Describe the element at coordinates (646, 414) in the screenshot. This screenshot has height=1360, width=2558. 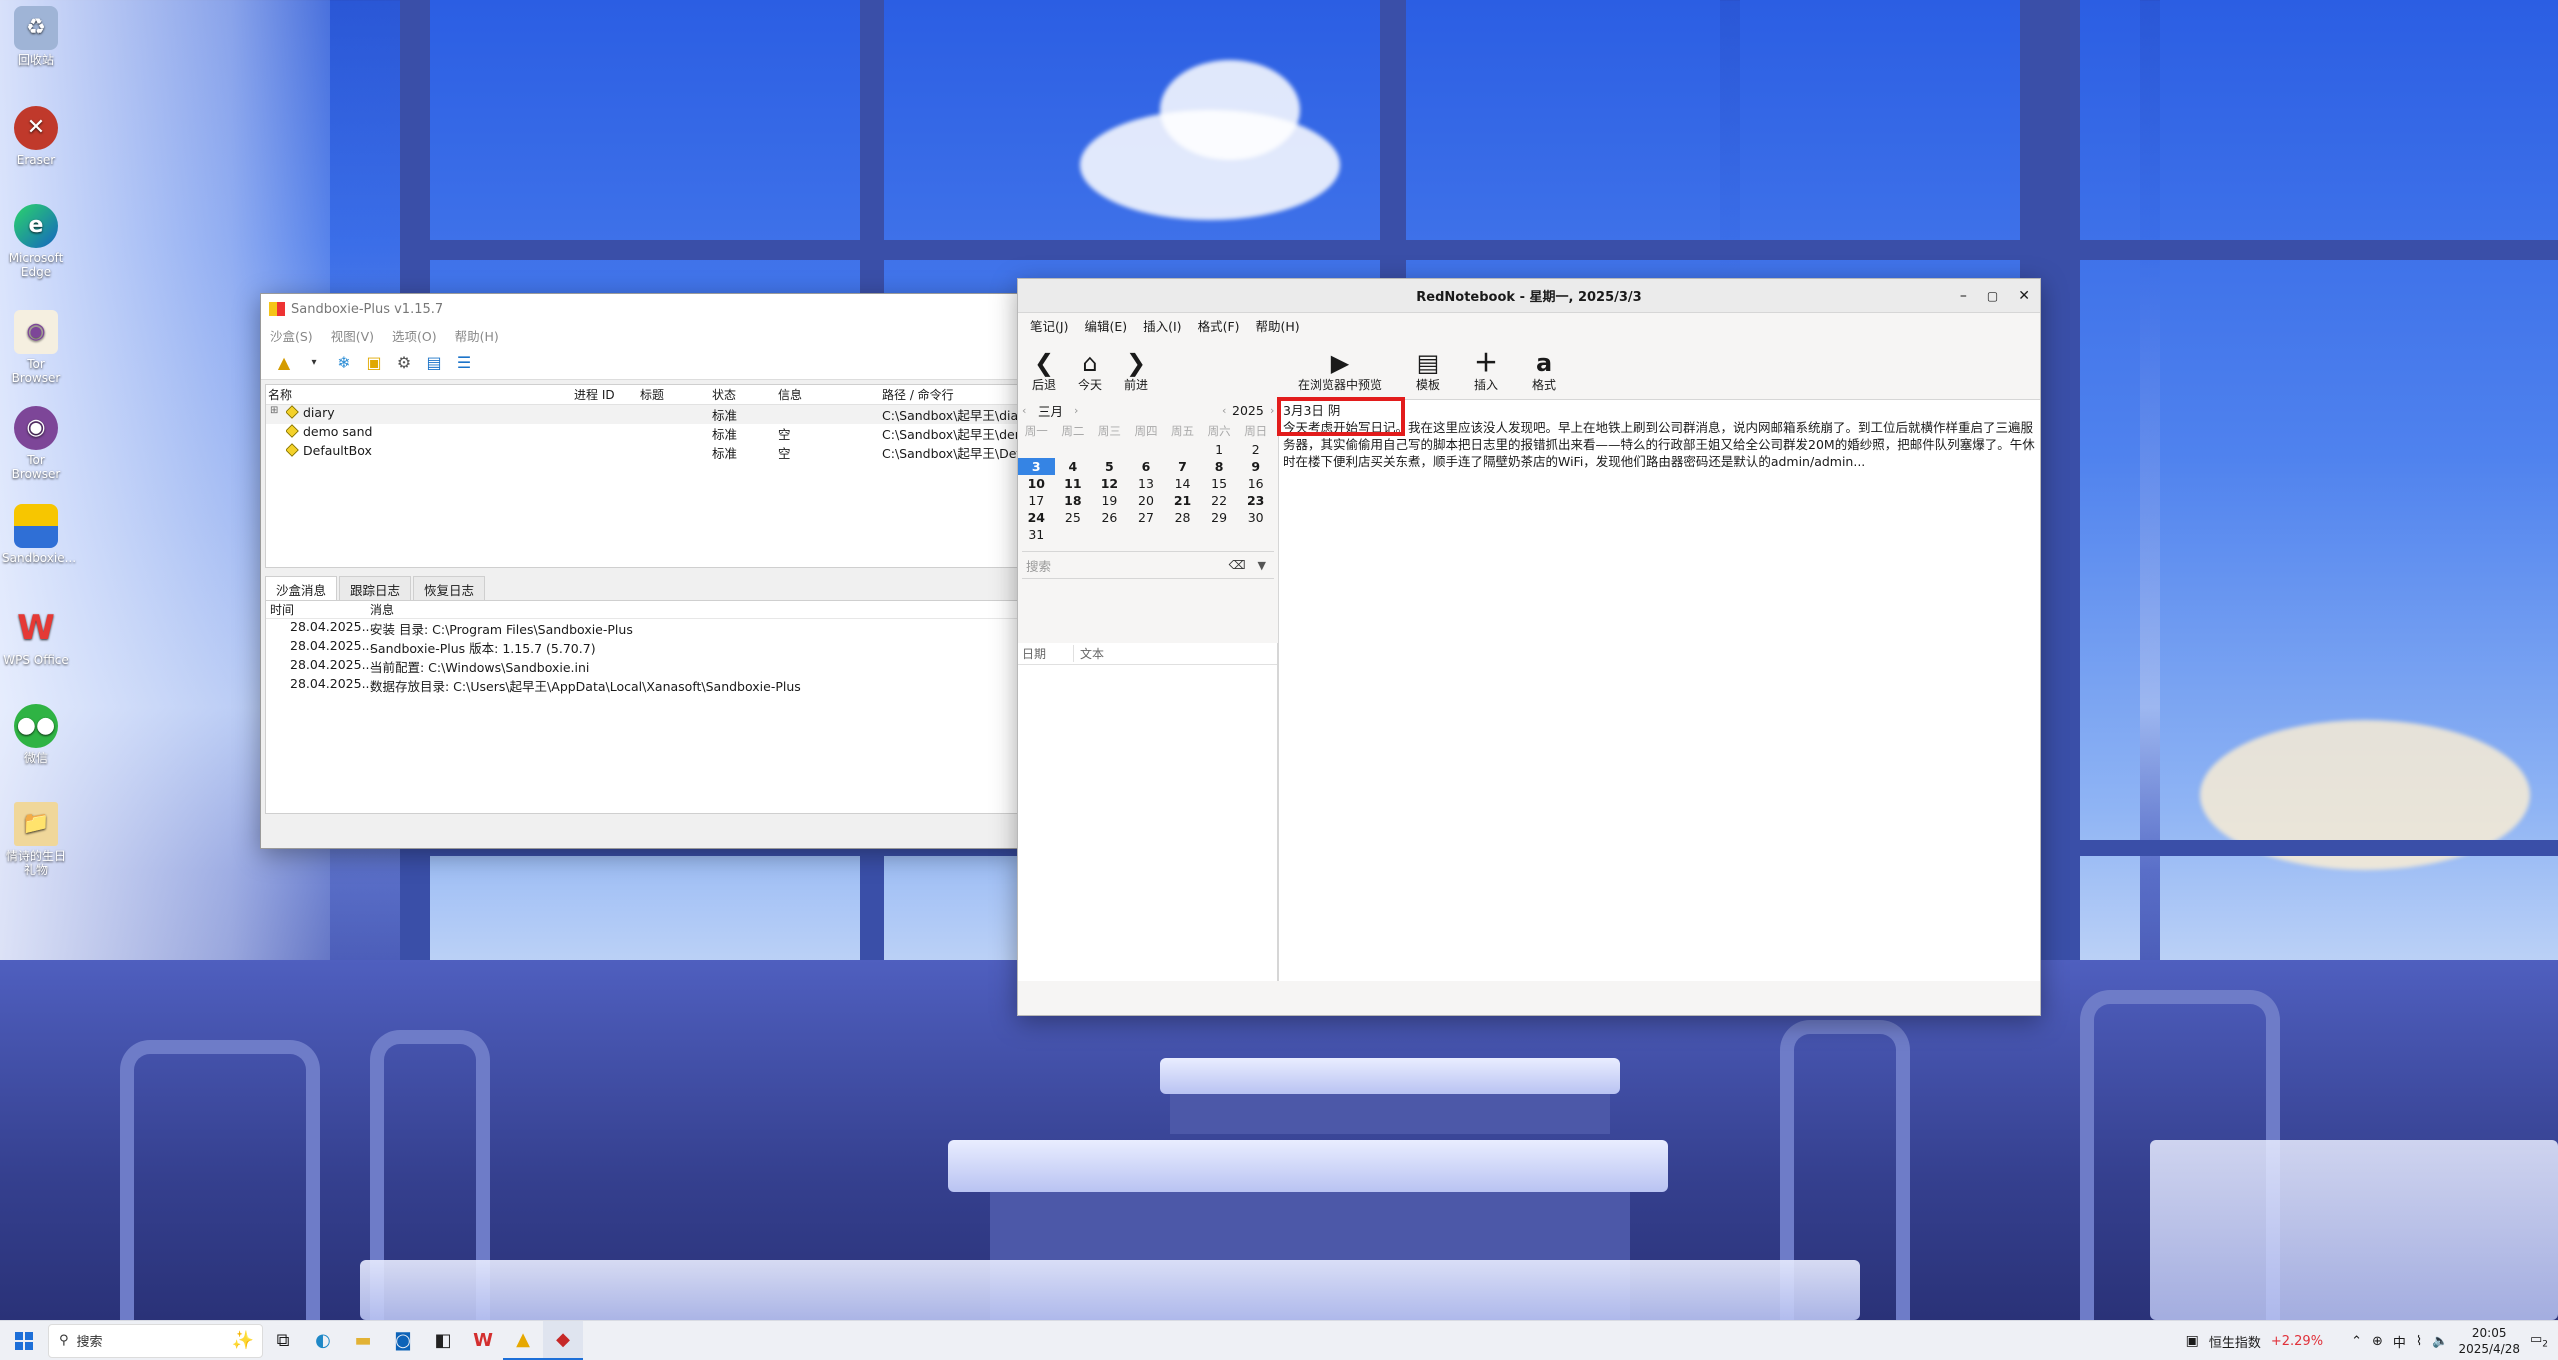
I see `sandbox-row-diary: ⊞ diary 标准 C:\Sandbox\起早王\diary` at that location.